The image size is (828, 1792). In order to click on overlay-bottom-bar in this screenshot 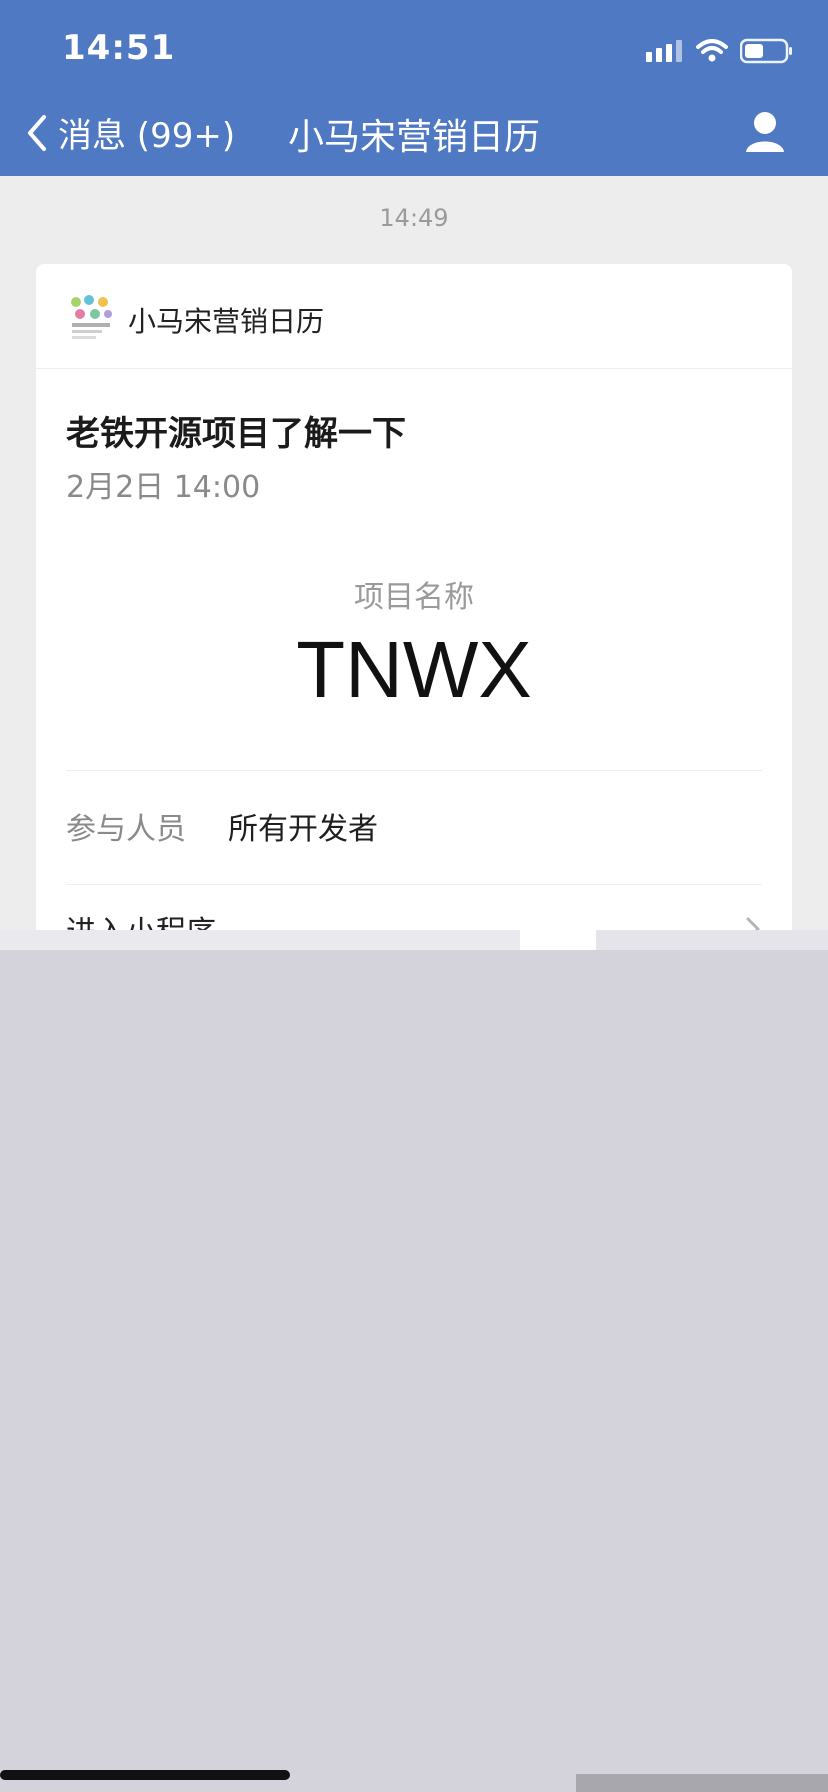, I will do `click(702, 1783)`.